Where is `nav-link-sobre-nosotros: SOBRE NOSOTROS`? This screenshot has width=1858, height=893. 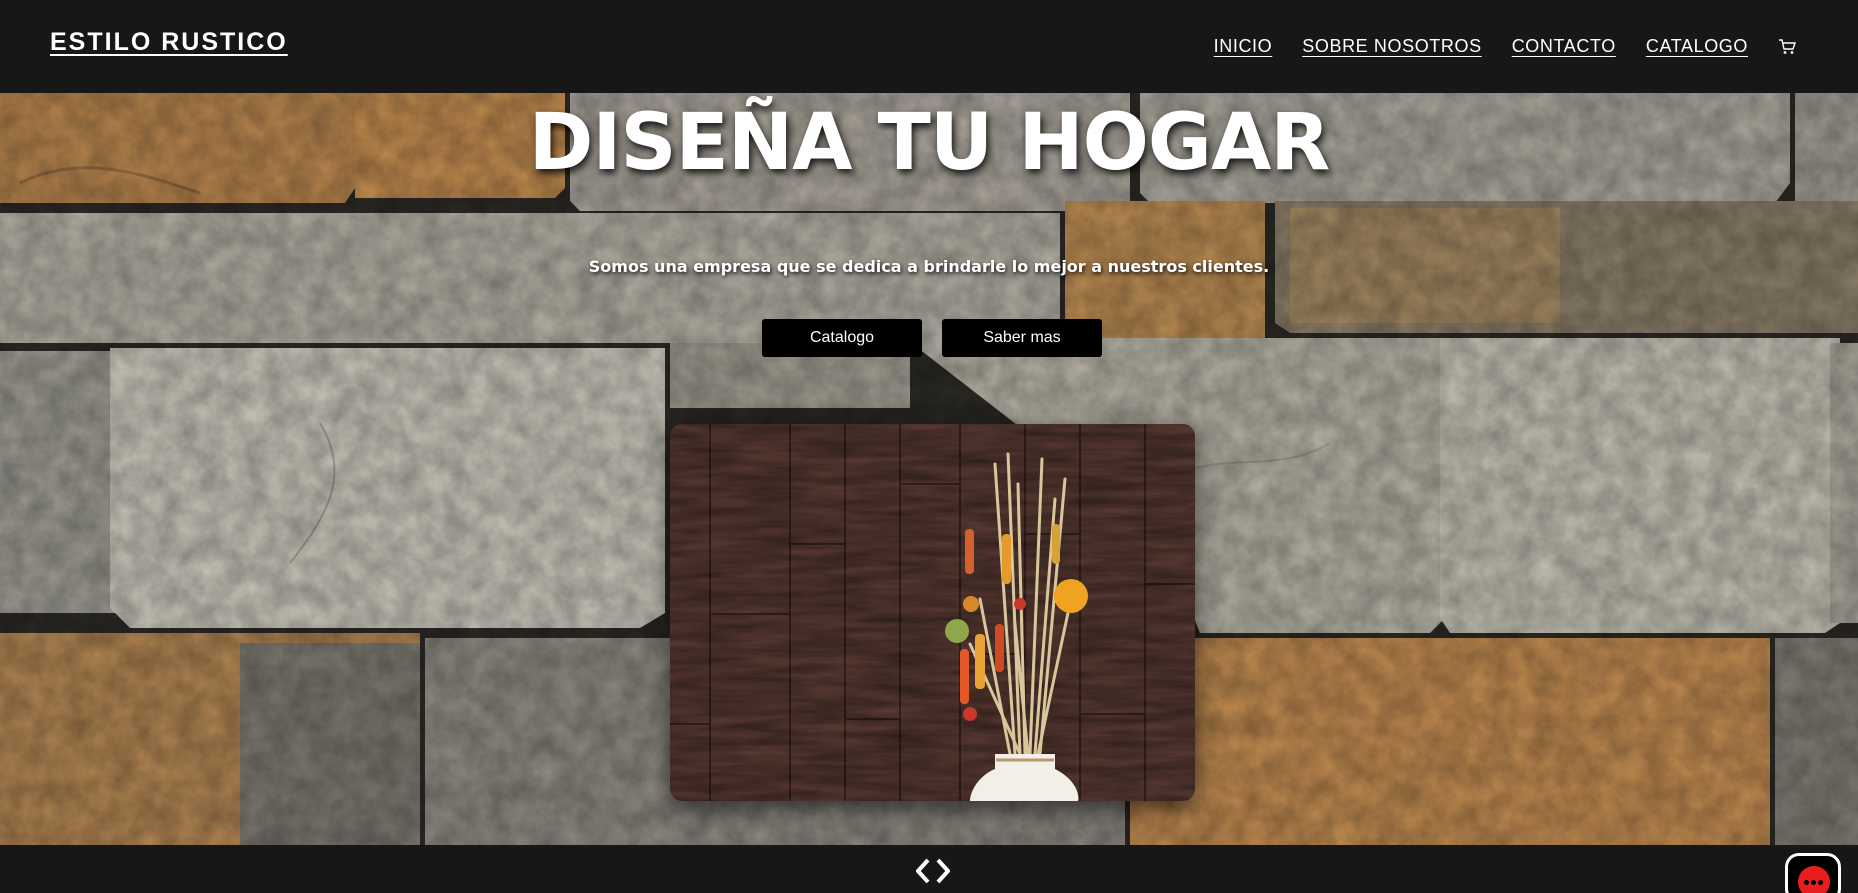 nav-link-sobre-nosotros: SOBRE NOSOTROS is located at coordinates (1391, 46).